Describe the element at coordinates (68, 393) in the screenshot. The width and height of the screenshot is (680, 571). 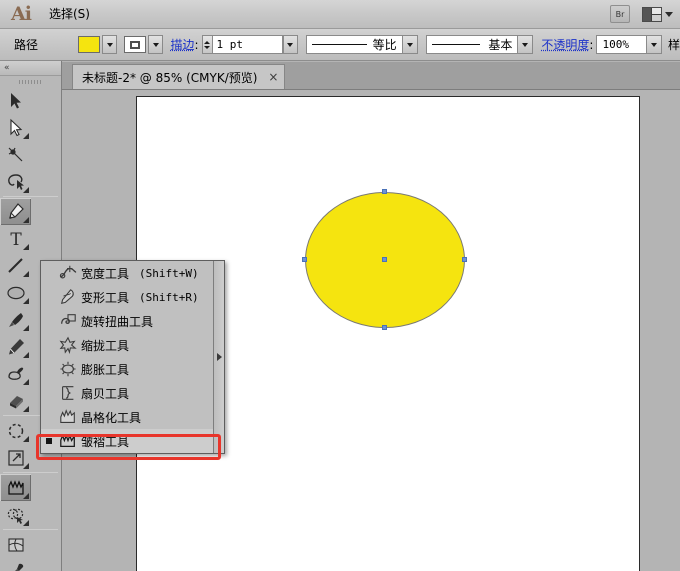
I see `scallop-tool-icon` at that location.